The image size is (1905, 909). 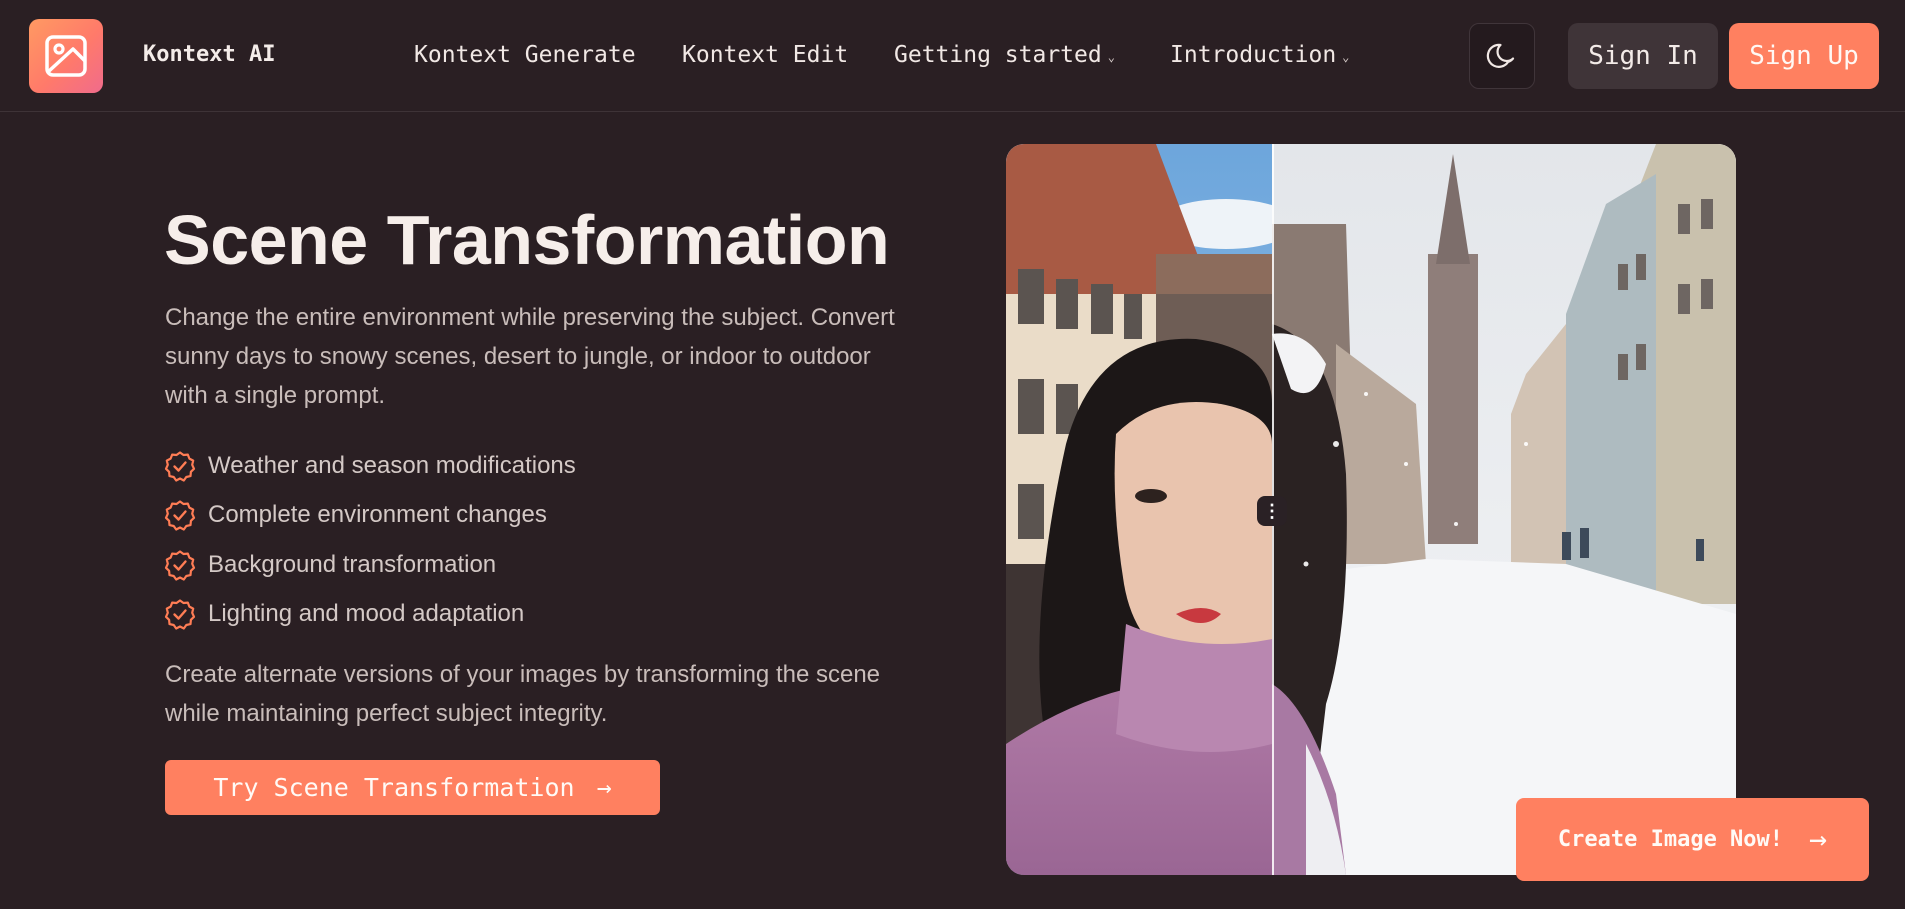 I want to click on theme-toggle-button, so click(x=1502, y=56).